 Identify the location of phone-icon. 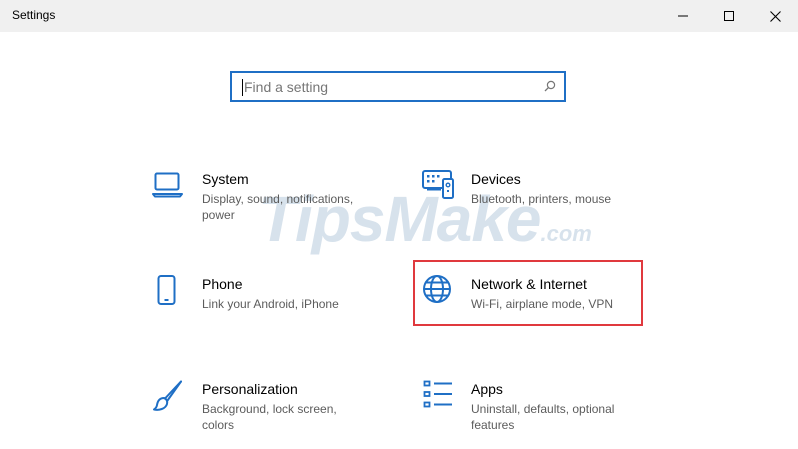
(166, 290).